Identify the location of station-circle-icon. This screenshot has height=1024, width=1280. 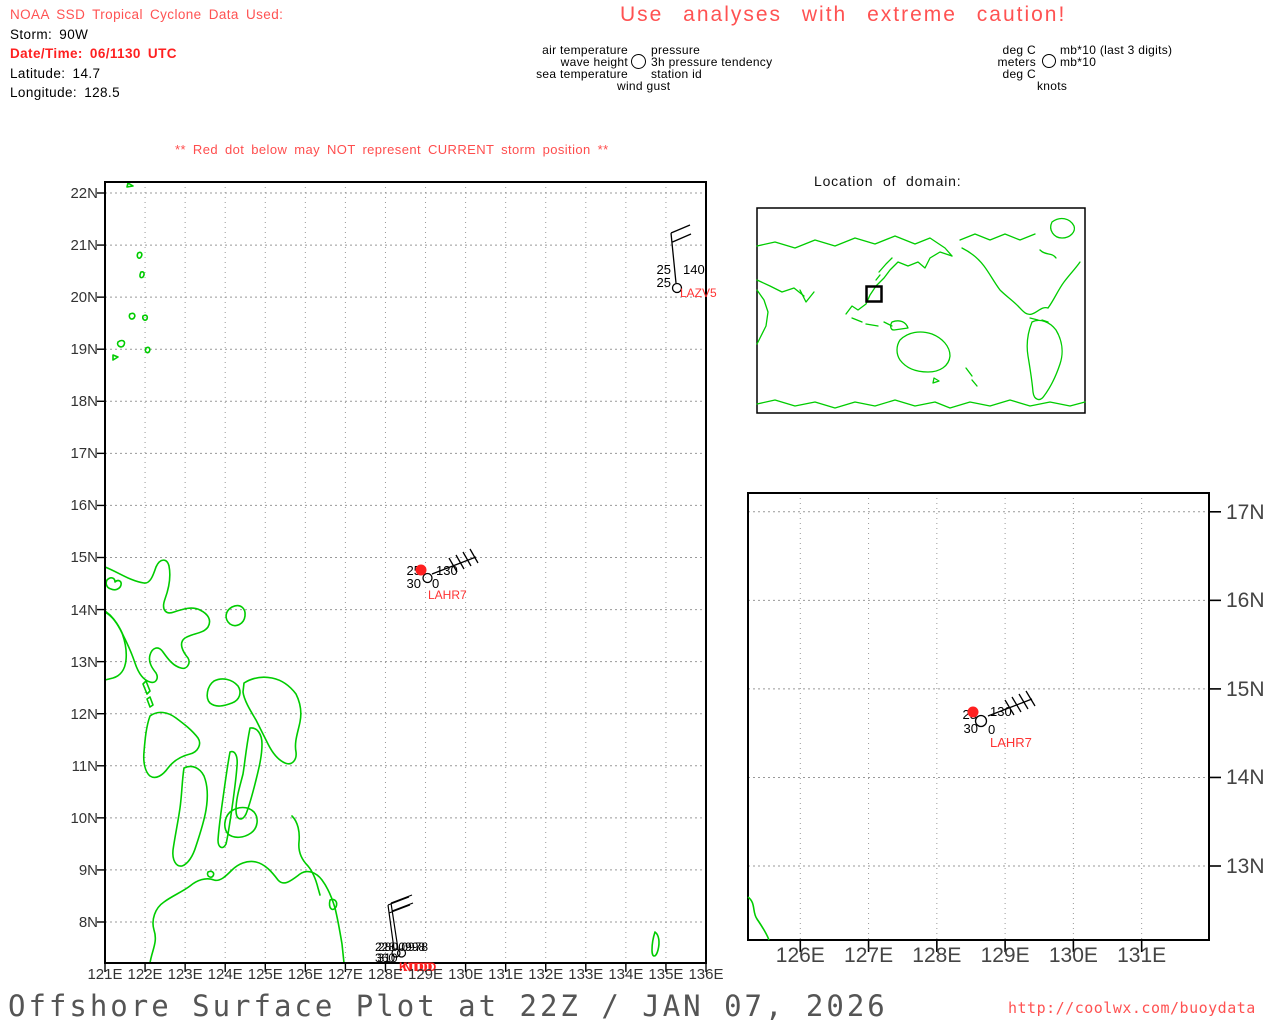
(427, 578).